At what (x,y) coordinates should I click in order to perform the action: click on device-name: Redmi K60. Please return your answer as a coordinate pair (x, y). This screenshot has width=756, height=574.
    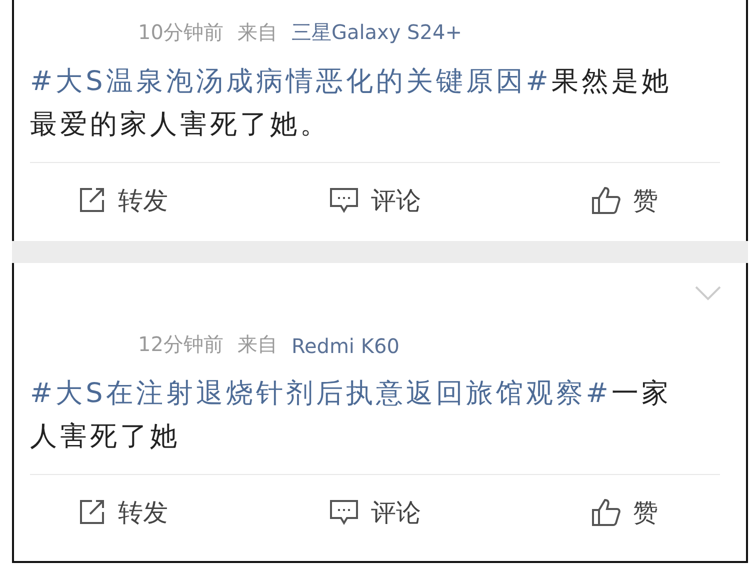
    Looking at the image, I should click on (345, 346).